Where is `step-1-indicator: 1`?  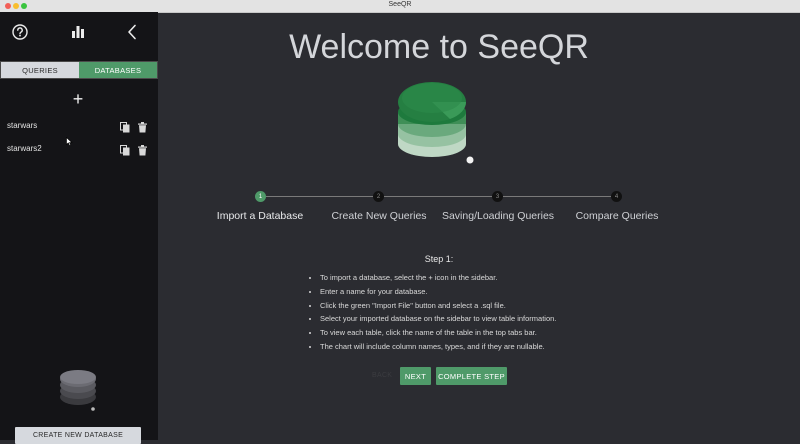
step-1-indicator: 1 is located at coordinates (260, 196).